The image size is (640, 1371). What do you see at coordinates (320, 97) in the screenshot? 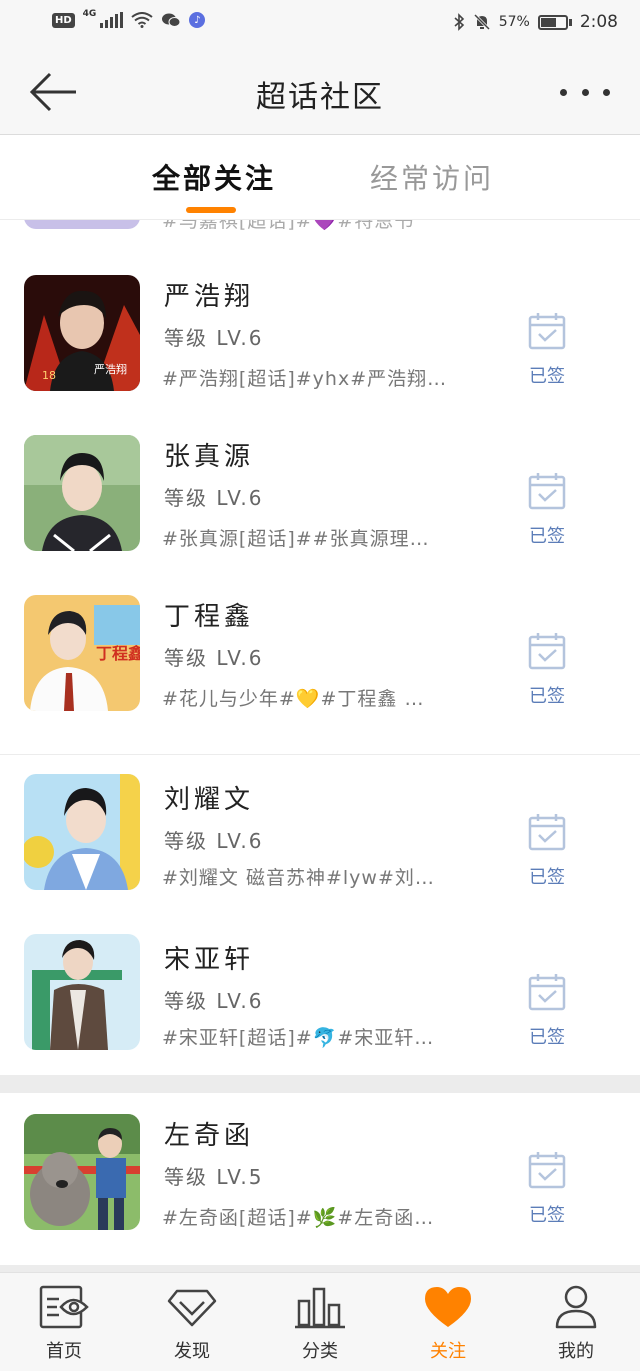
I see `page-title: 超话社区` at bounding box center [320, 97].